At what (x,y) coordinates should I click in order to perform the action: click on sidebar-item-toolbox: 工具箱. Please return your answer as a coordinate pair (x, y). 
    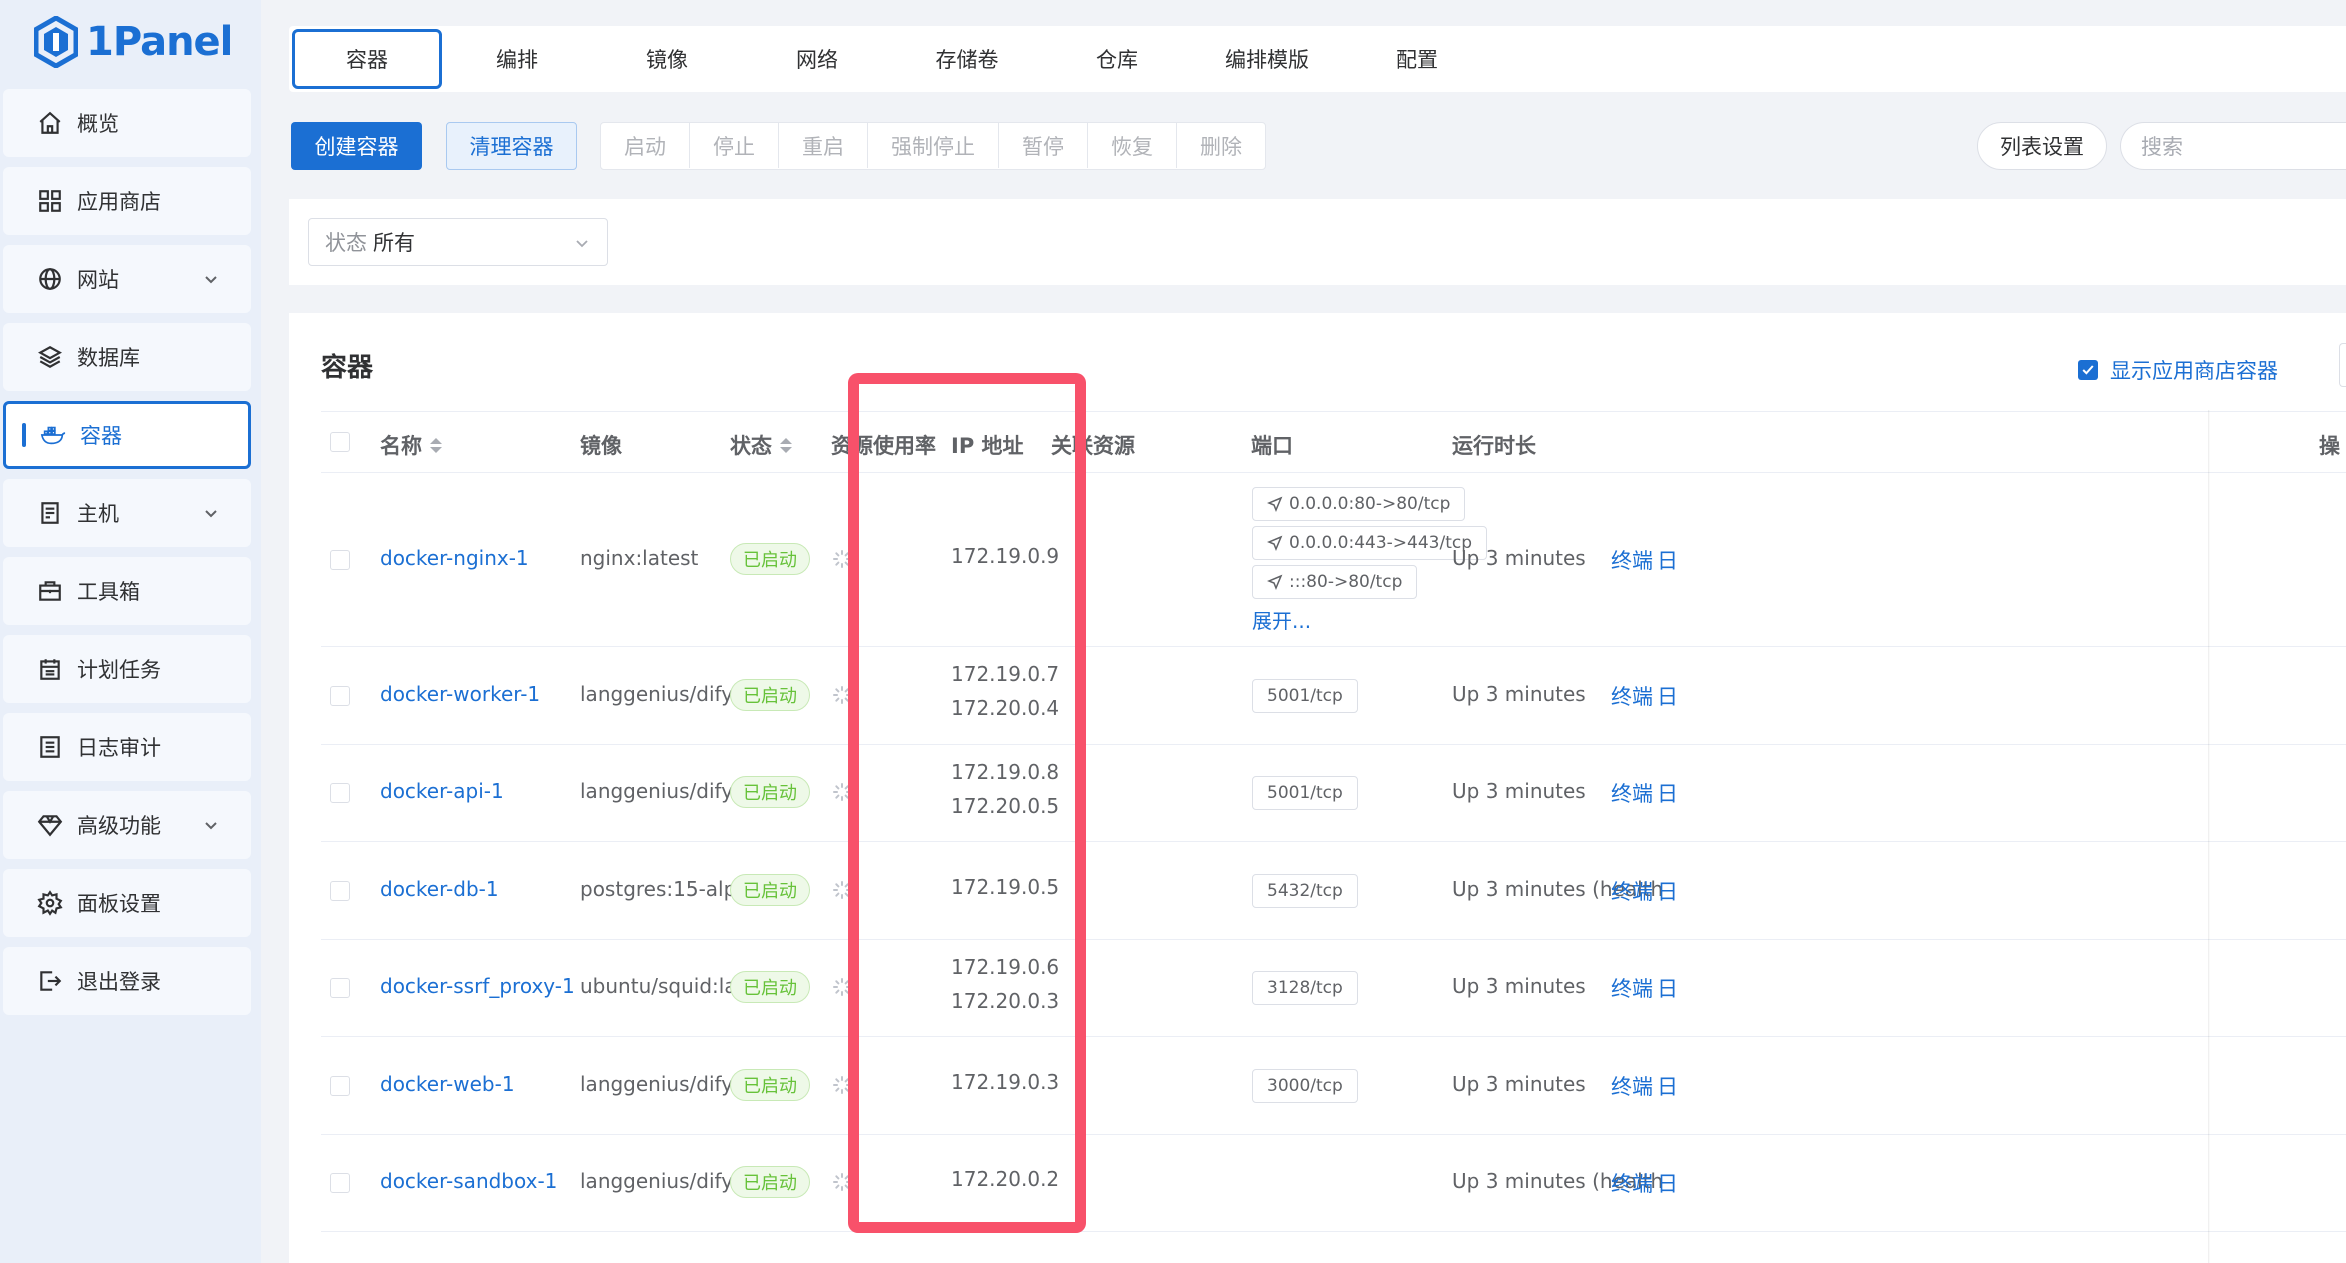
    Looking at the image, I should click on (127, 591).